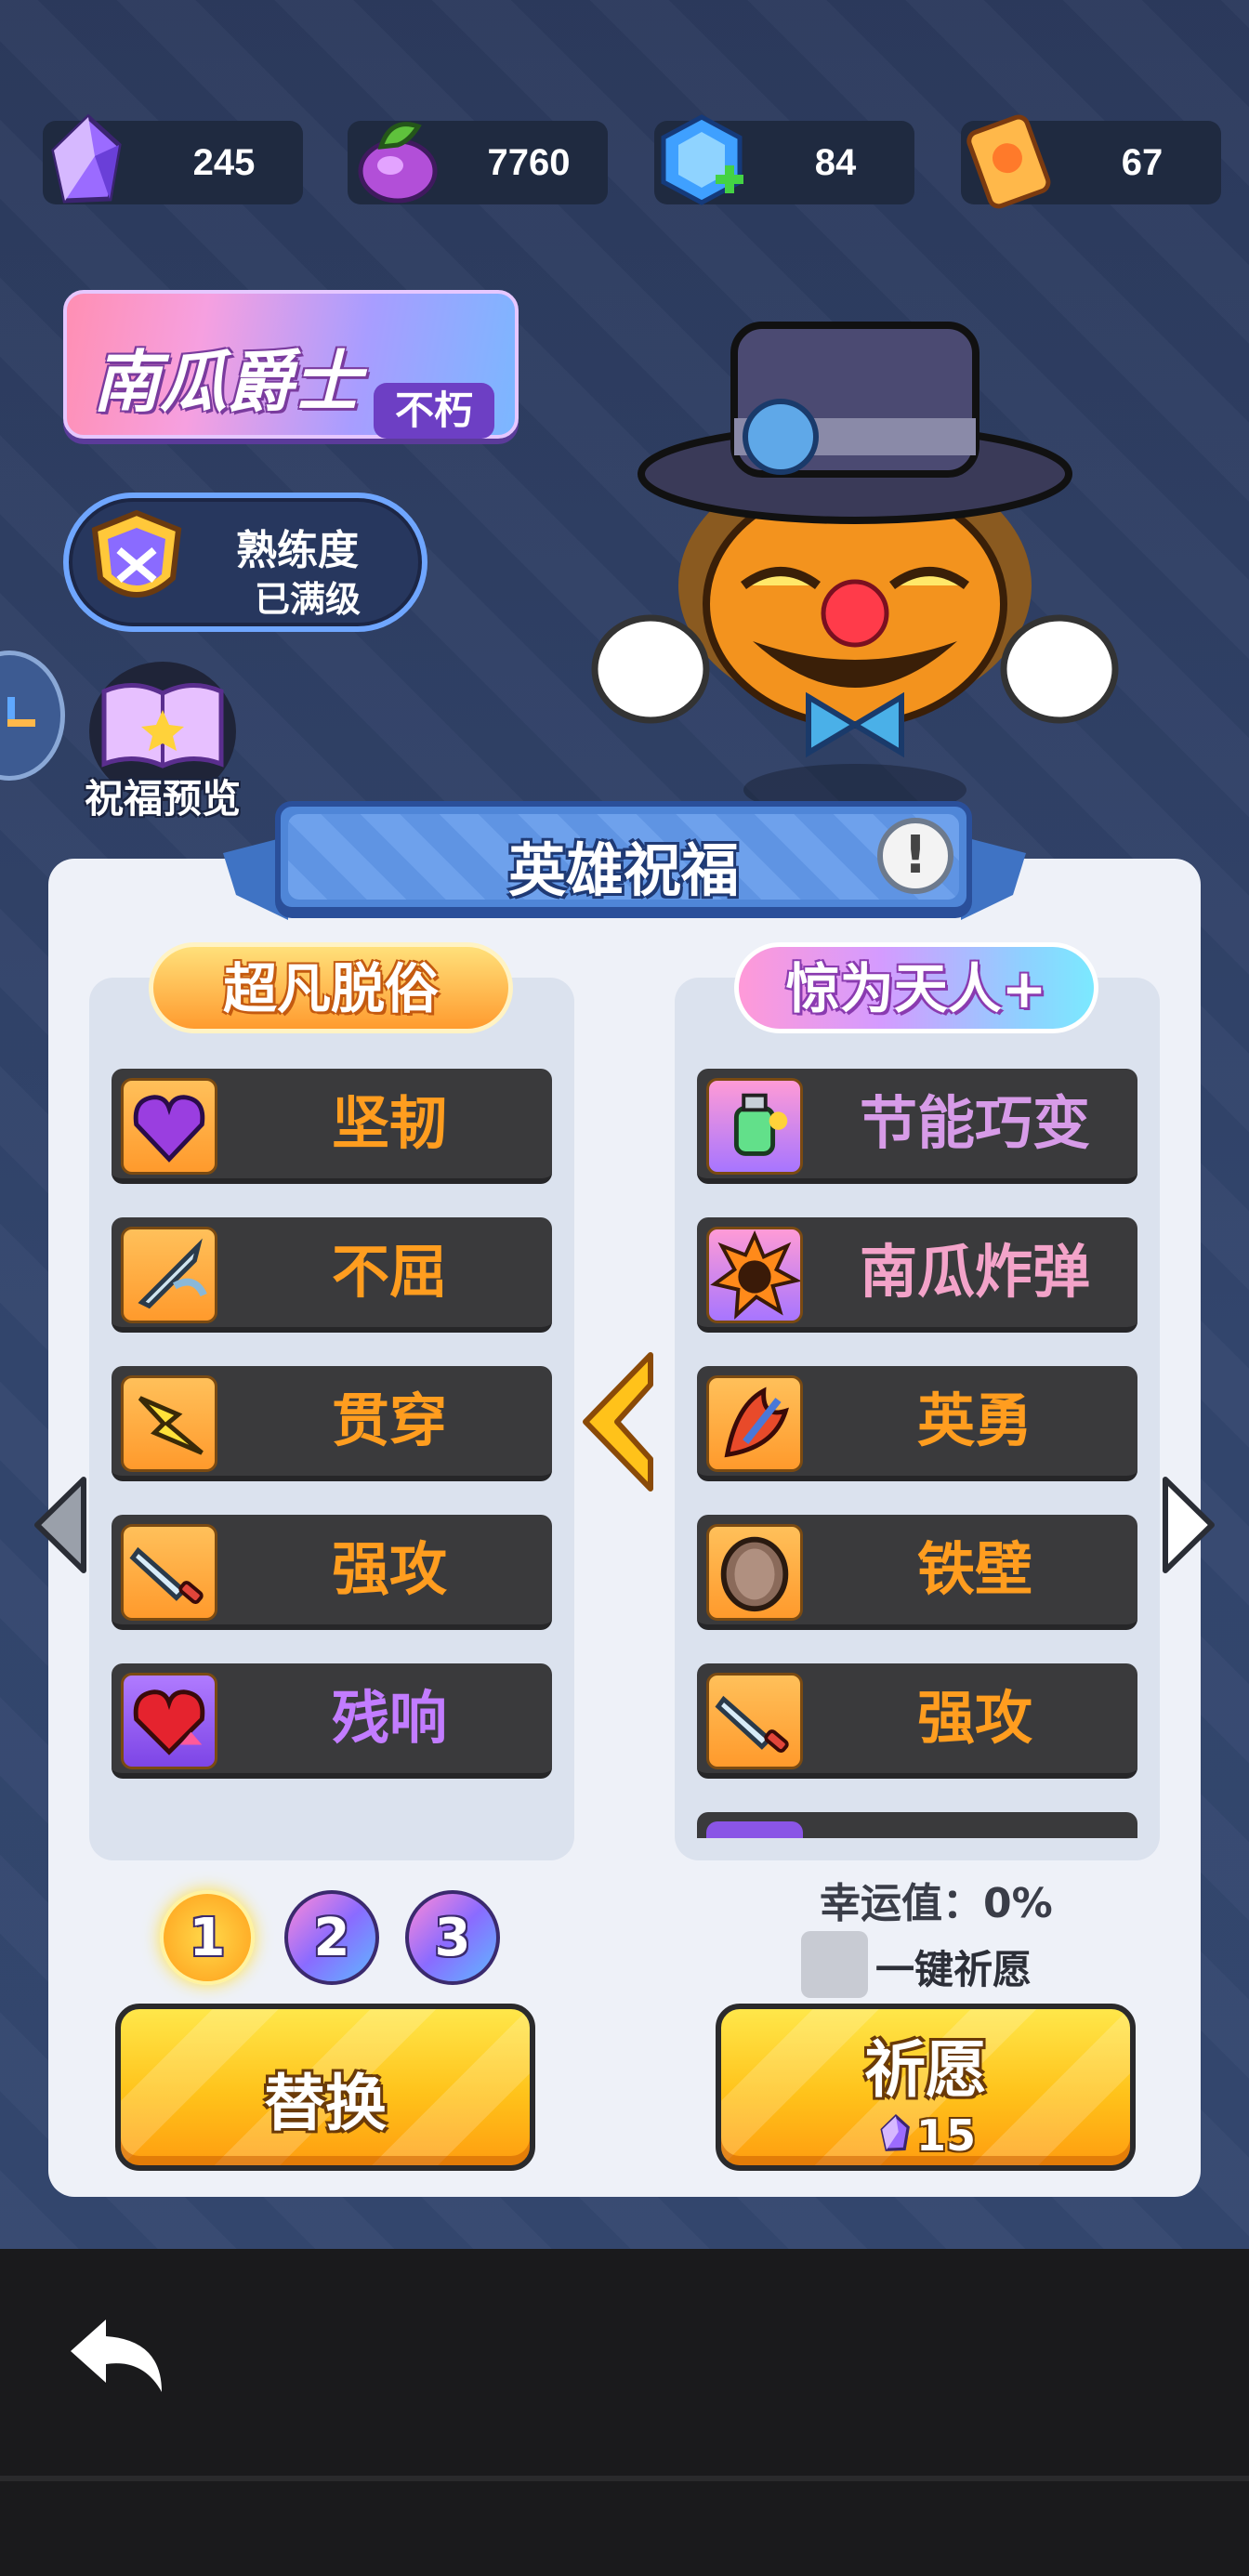 This screenshot has width=1249, height=2576. Describe the element at coordinates (1188, 1525) in the screenshot. I see `next-hero-arrow-icon` at that location.